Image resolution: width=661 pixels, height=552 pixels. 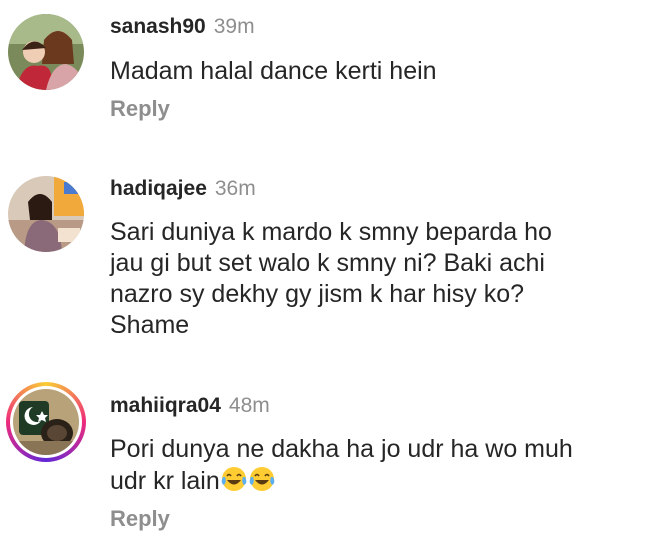 What do you see at coordinates (158, 188) in the screenshot?
I see `comment-username: hadiqajee` at bounding box center [158, 188].